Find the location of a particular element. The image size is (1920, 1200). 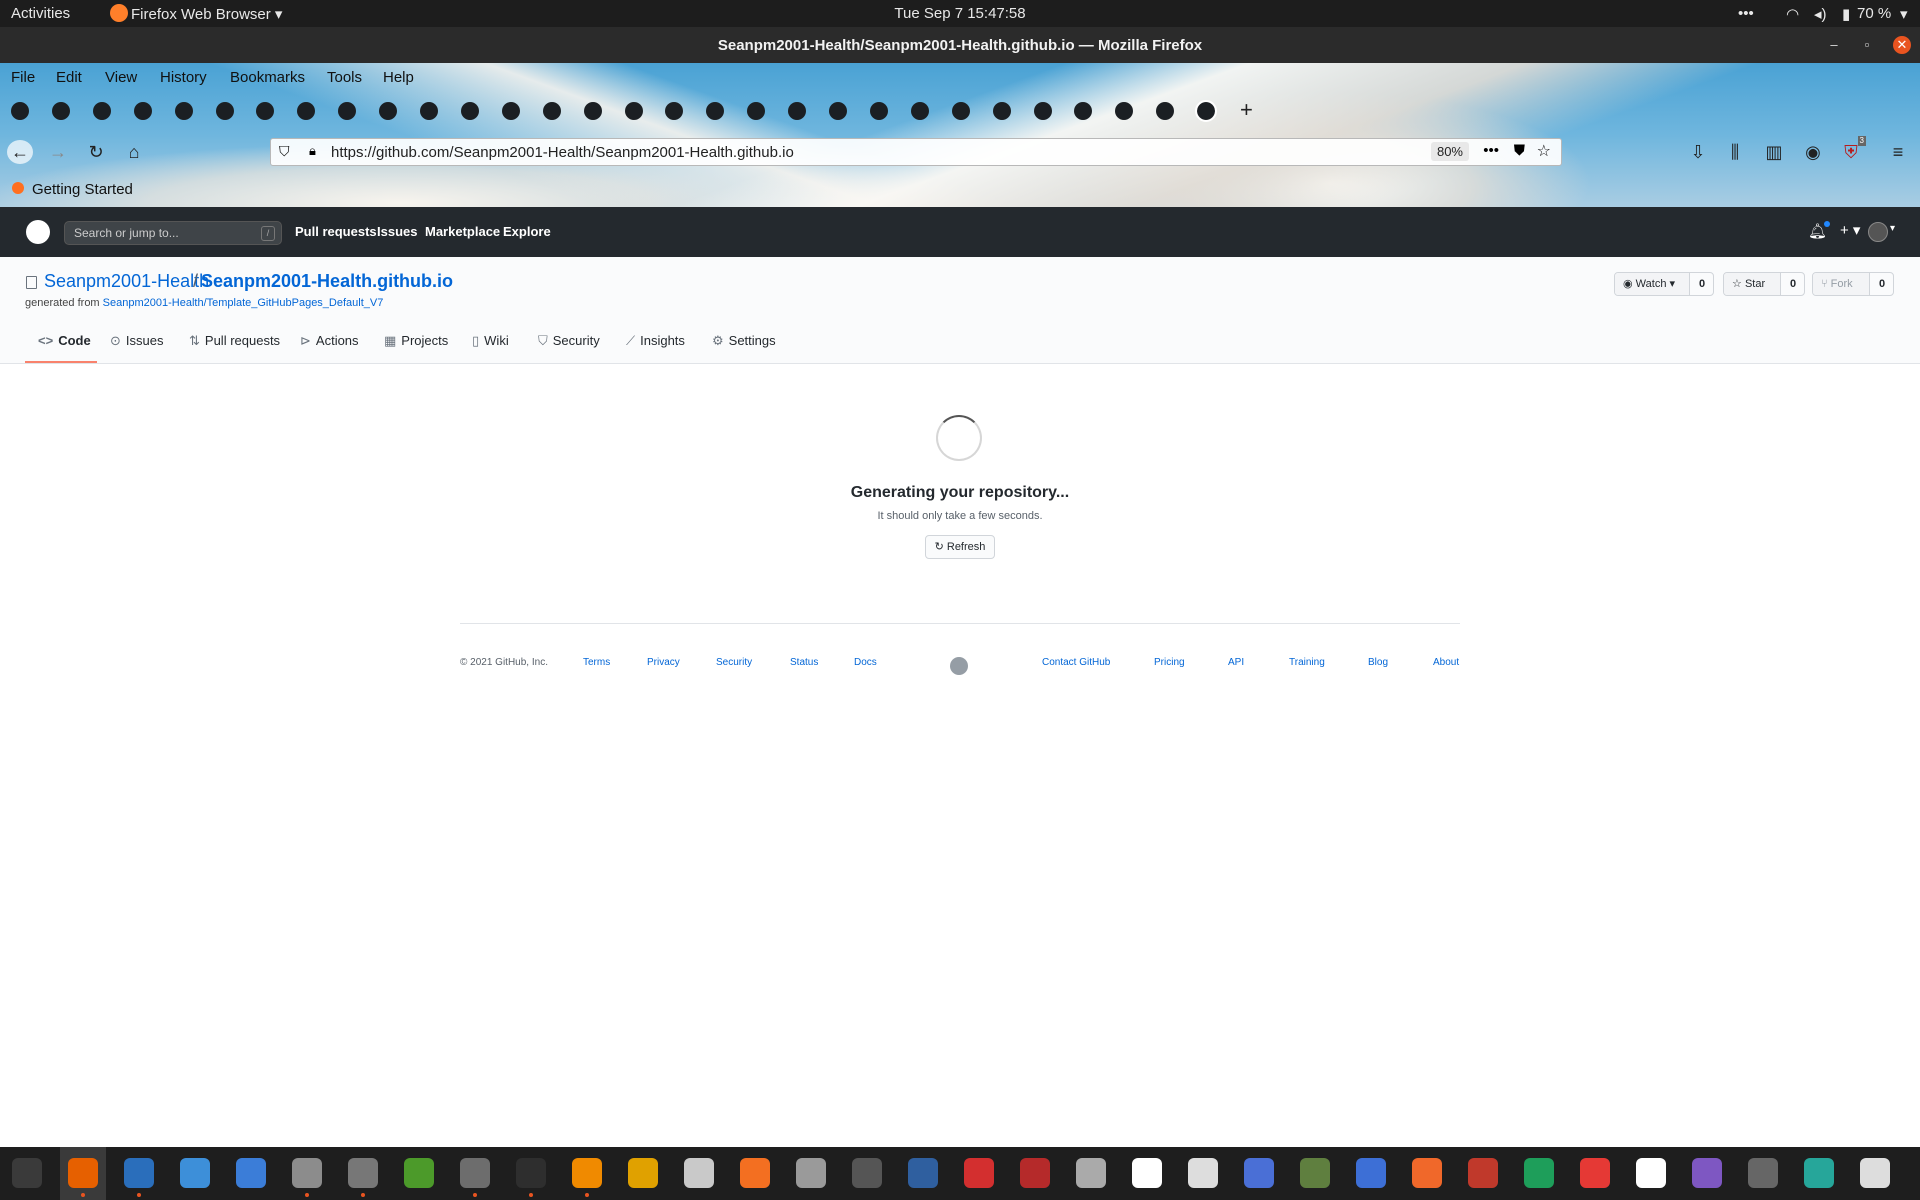

footer-training: Training is located at coordinates (1307, 662).